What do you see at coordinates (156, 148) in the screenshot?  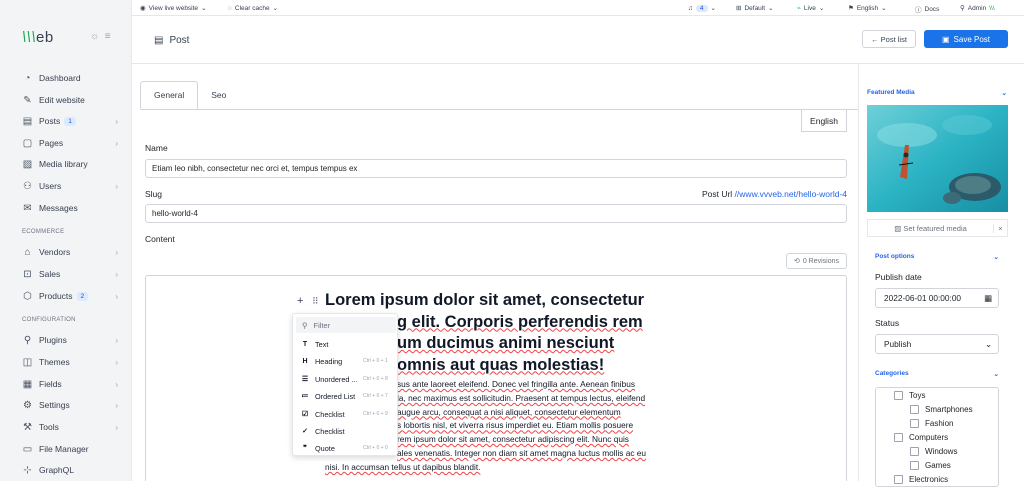 I see `name-label: Name` at bounding box center [156, 148].